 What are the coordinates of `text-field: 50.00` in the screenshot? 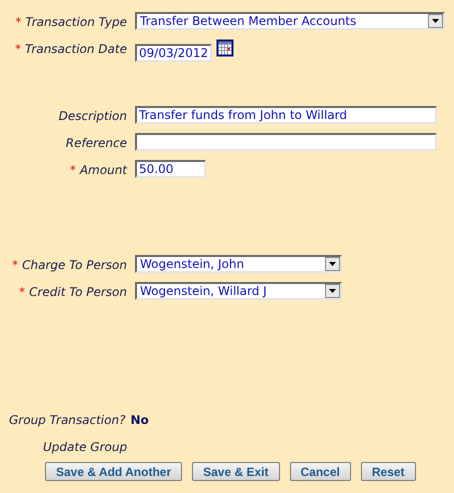 It's located at (170, 169).